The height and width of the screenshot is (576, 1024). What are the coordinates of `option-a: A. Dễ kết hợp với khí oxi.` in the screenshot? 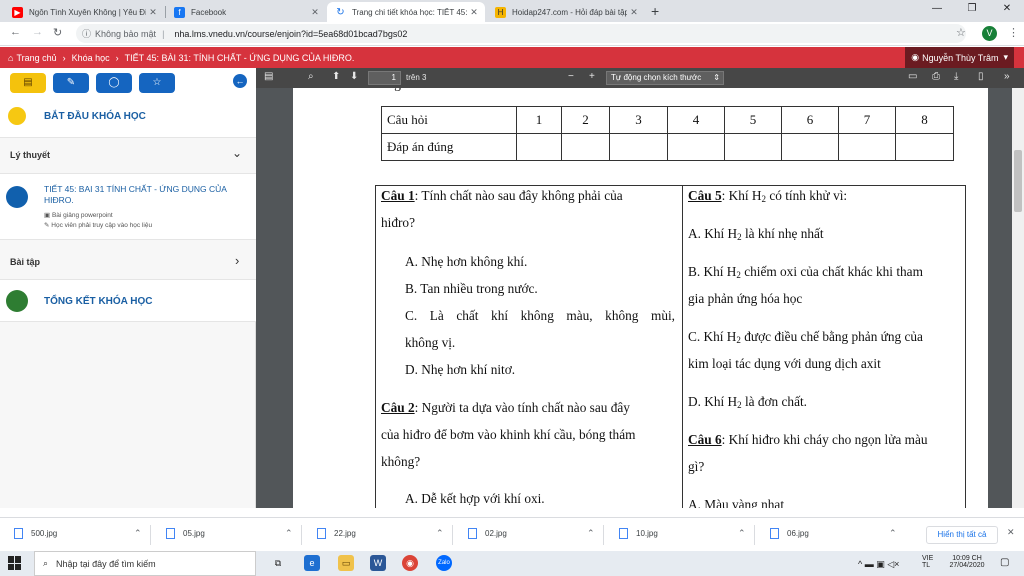 It's located at (475, 498).